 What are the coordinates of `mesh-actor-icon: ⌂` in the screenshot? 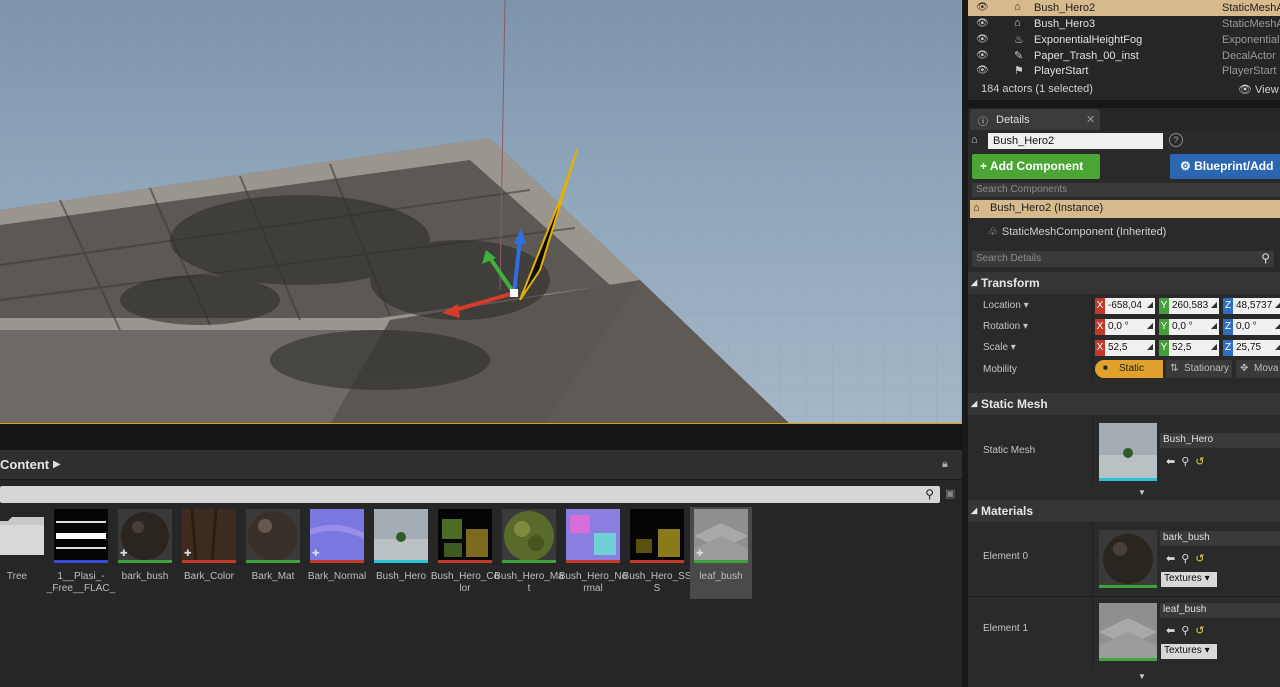 It's located at (1017, 7).